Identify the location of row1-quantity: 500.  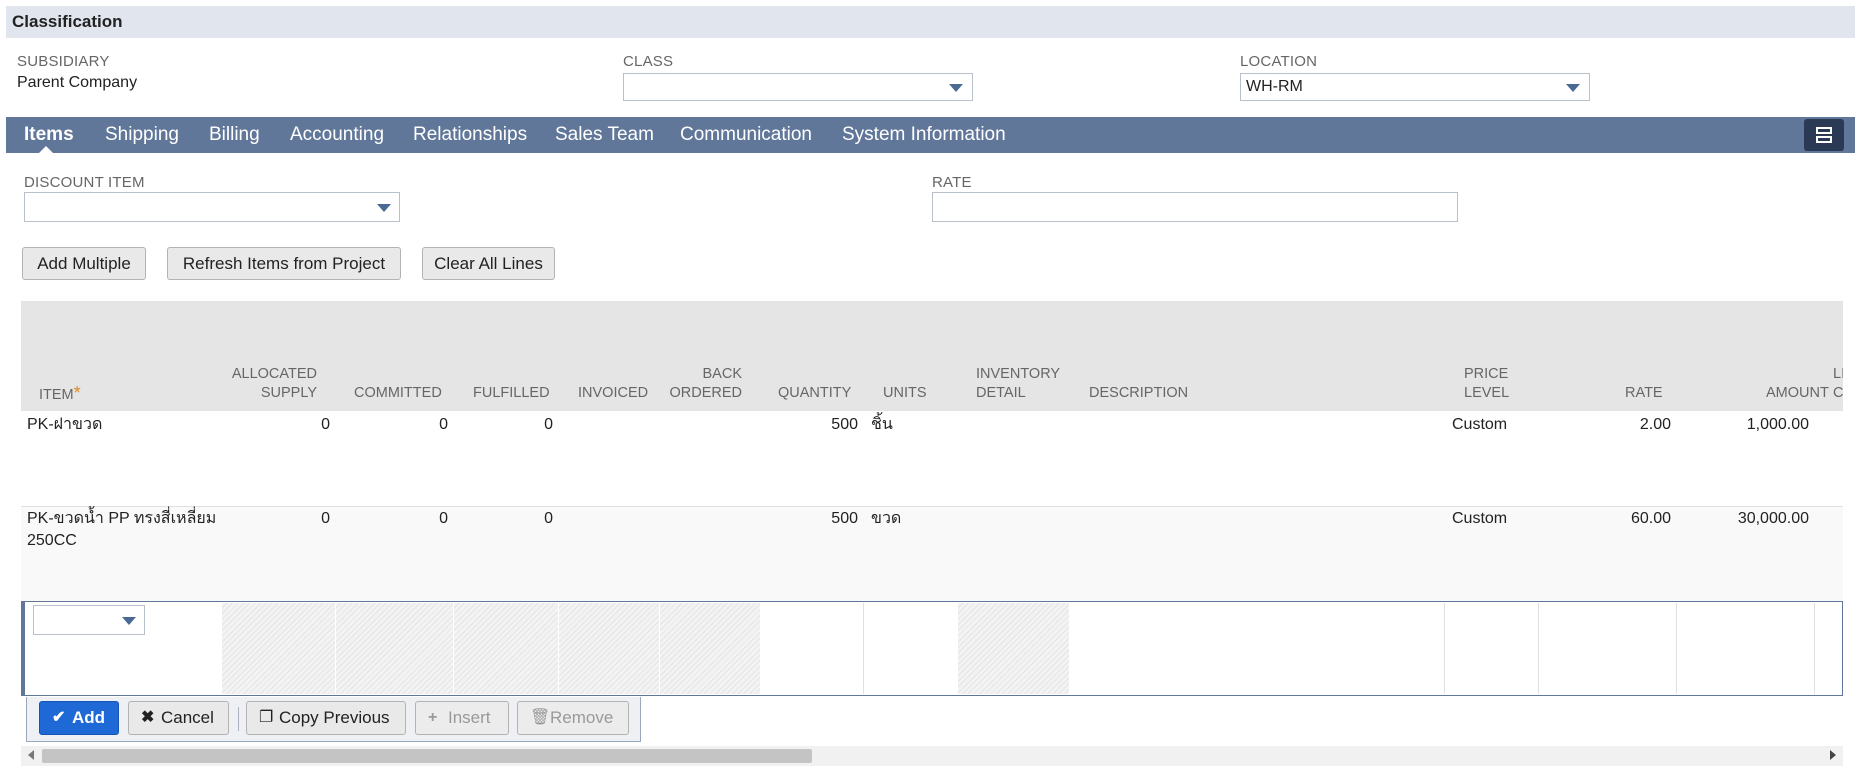
(844, 424).